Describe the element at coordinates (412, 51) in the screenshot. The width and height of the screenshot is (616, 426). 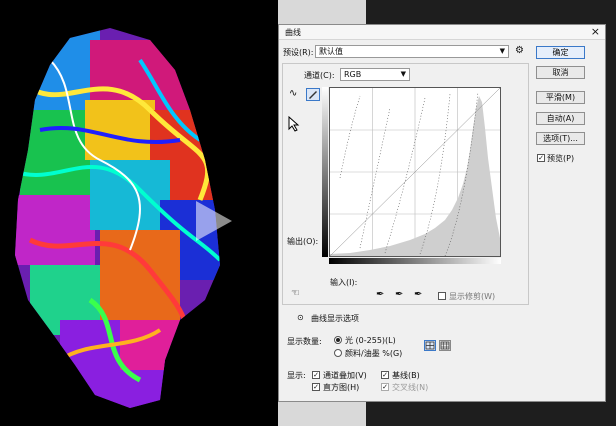
I see `preset-select: 默认值 ▼` at that location.